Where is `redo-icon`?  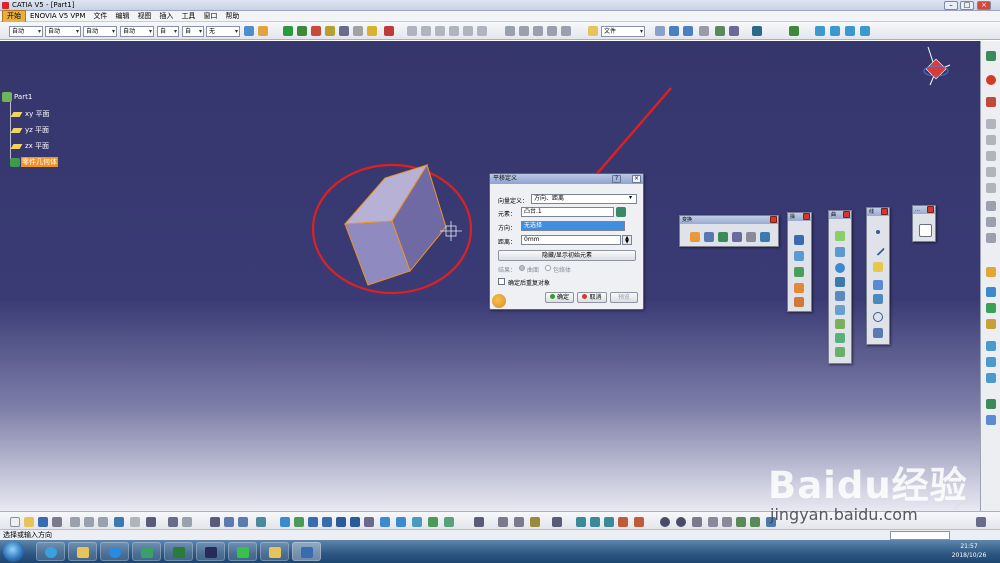 redo-icon is located at coordinates (135, 522).